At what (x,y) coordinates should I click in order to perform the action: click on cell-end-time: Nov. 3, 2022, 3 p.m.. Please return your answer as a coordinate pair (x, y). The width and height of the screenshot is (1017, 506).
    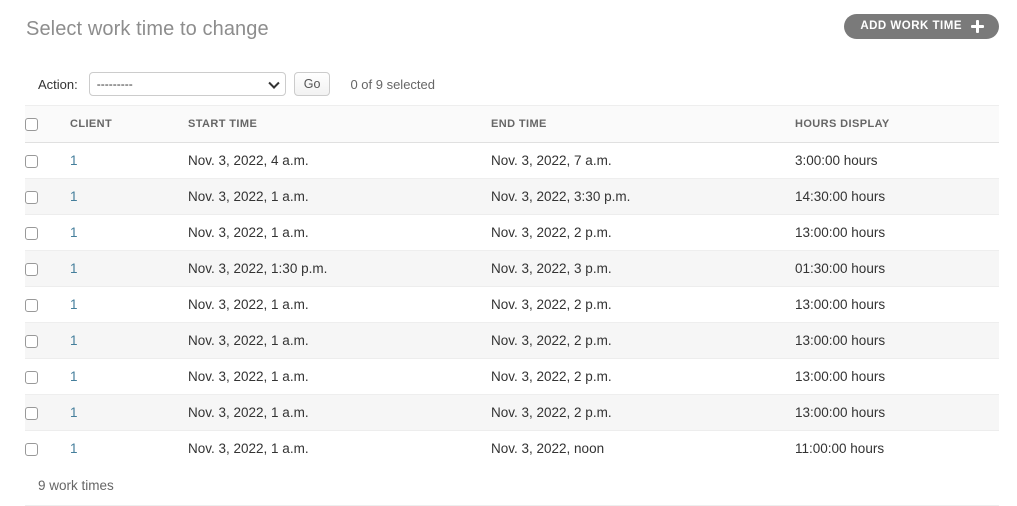
    Looking at the image, I should click on (643, 268).